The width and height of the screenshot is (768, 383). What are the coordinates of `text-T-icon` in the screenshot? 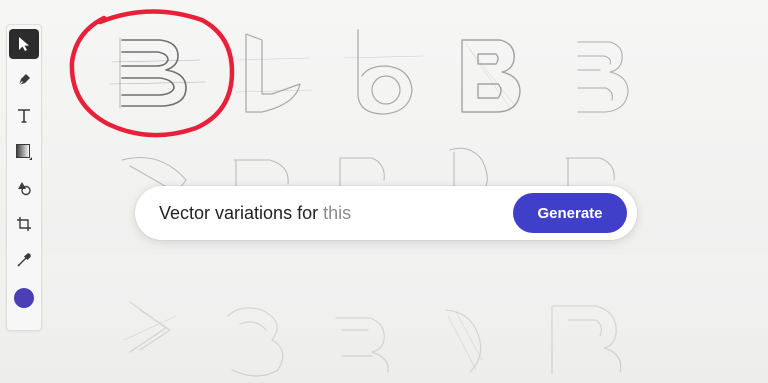 It's located at (24, 116).